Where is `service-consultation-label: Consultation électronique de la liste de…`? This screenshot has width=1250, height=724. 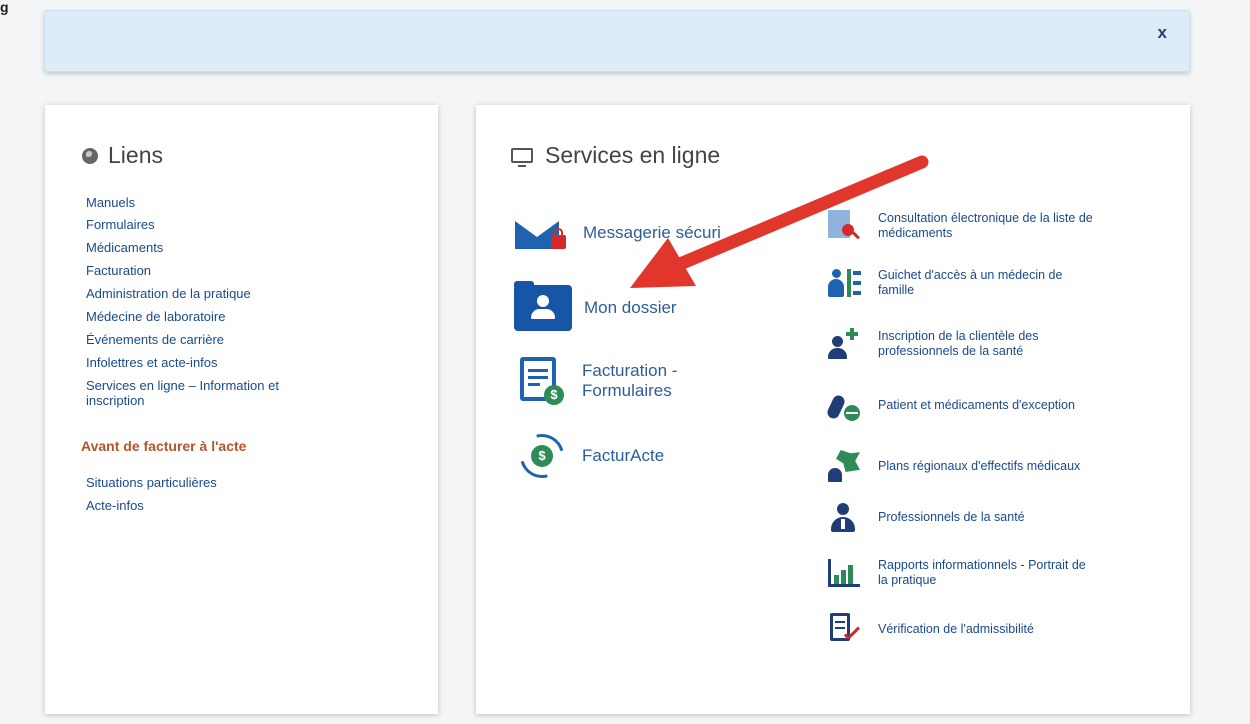 service-consultation-label: Consultation électronique de la liste de… is located at coordinates (985, 225).